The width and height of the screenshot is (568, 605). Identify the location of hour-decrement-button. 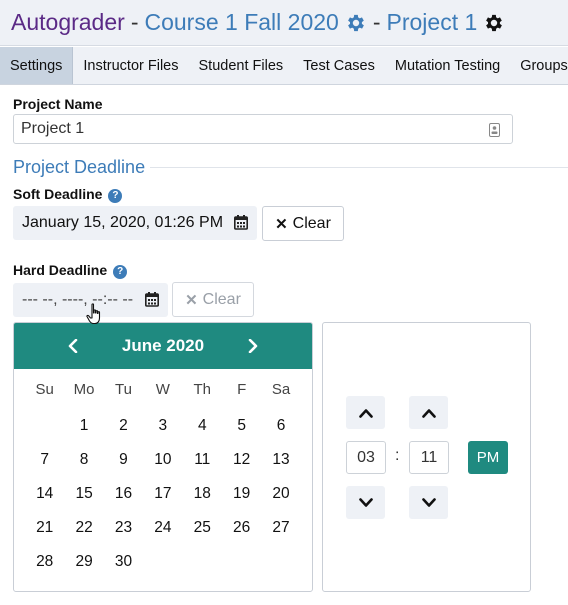
(365, 502).